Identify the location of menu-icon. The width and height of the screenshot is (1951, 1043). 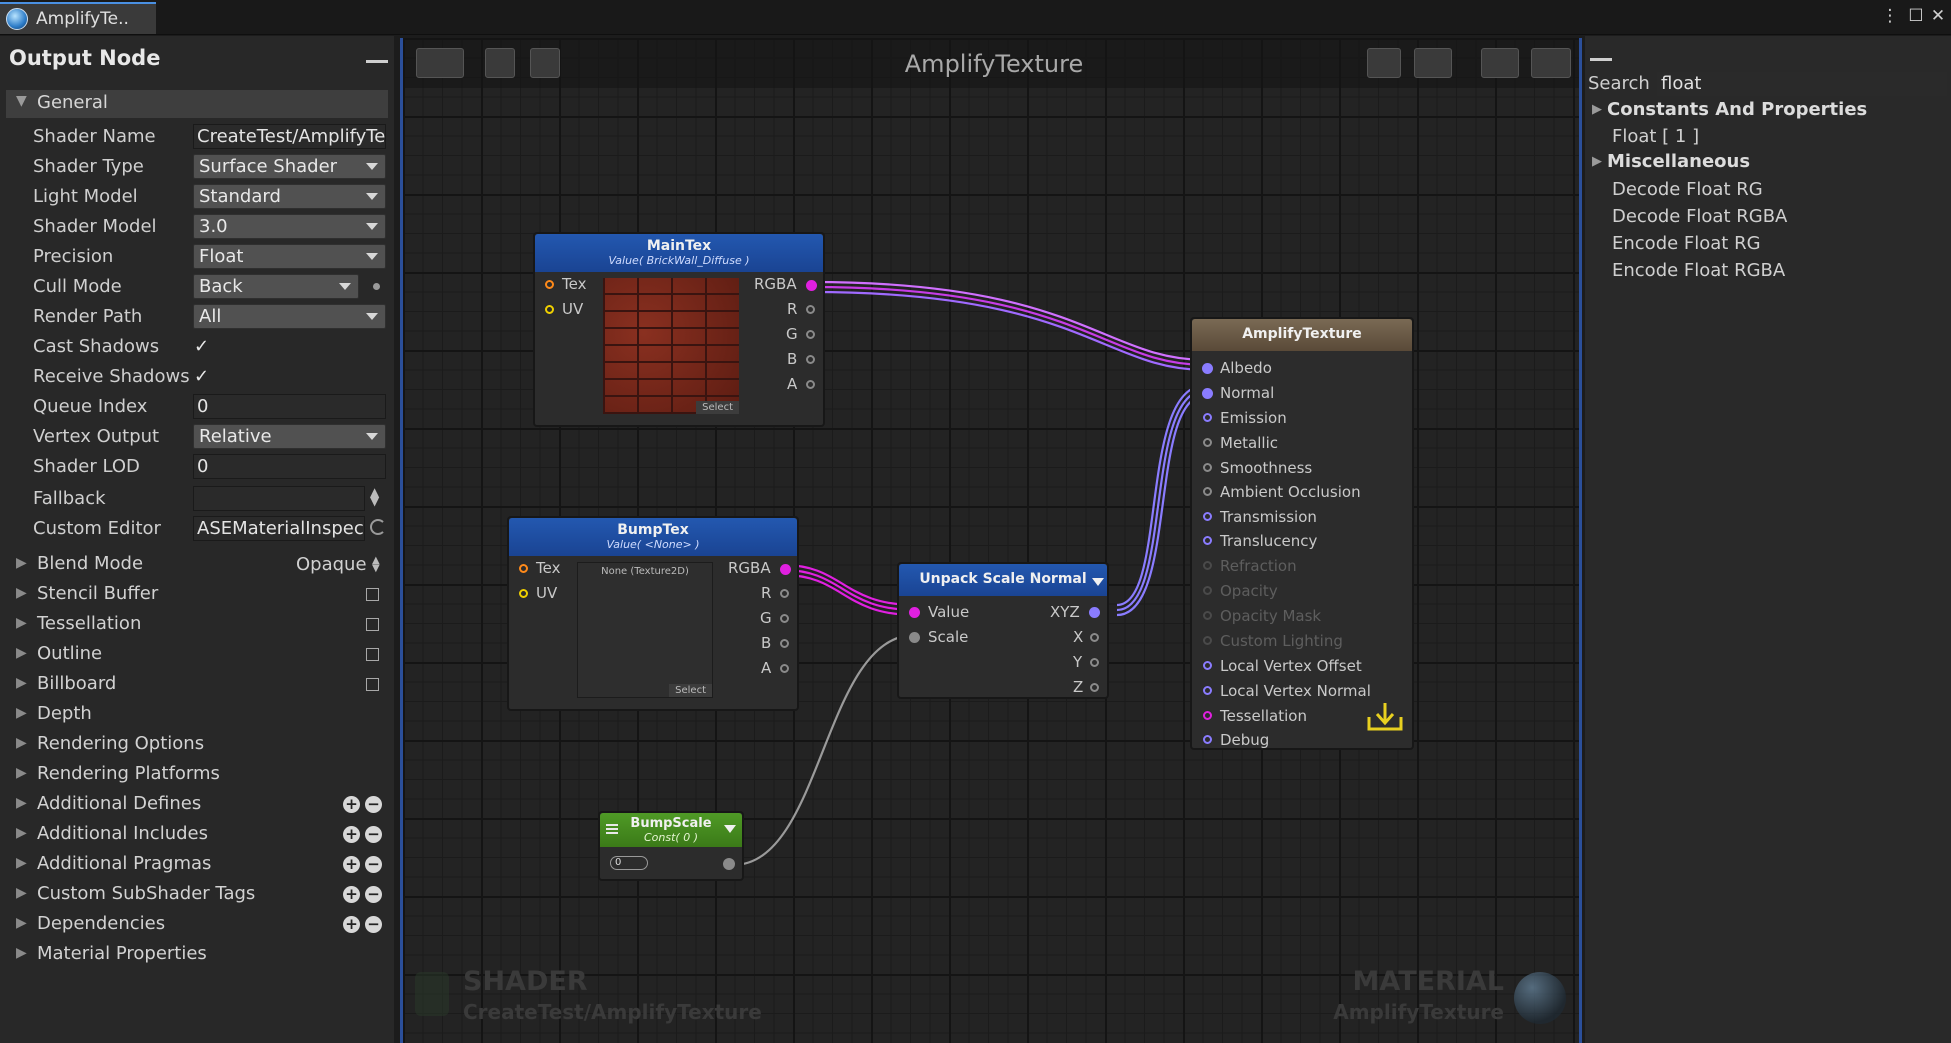
(612, 829).